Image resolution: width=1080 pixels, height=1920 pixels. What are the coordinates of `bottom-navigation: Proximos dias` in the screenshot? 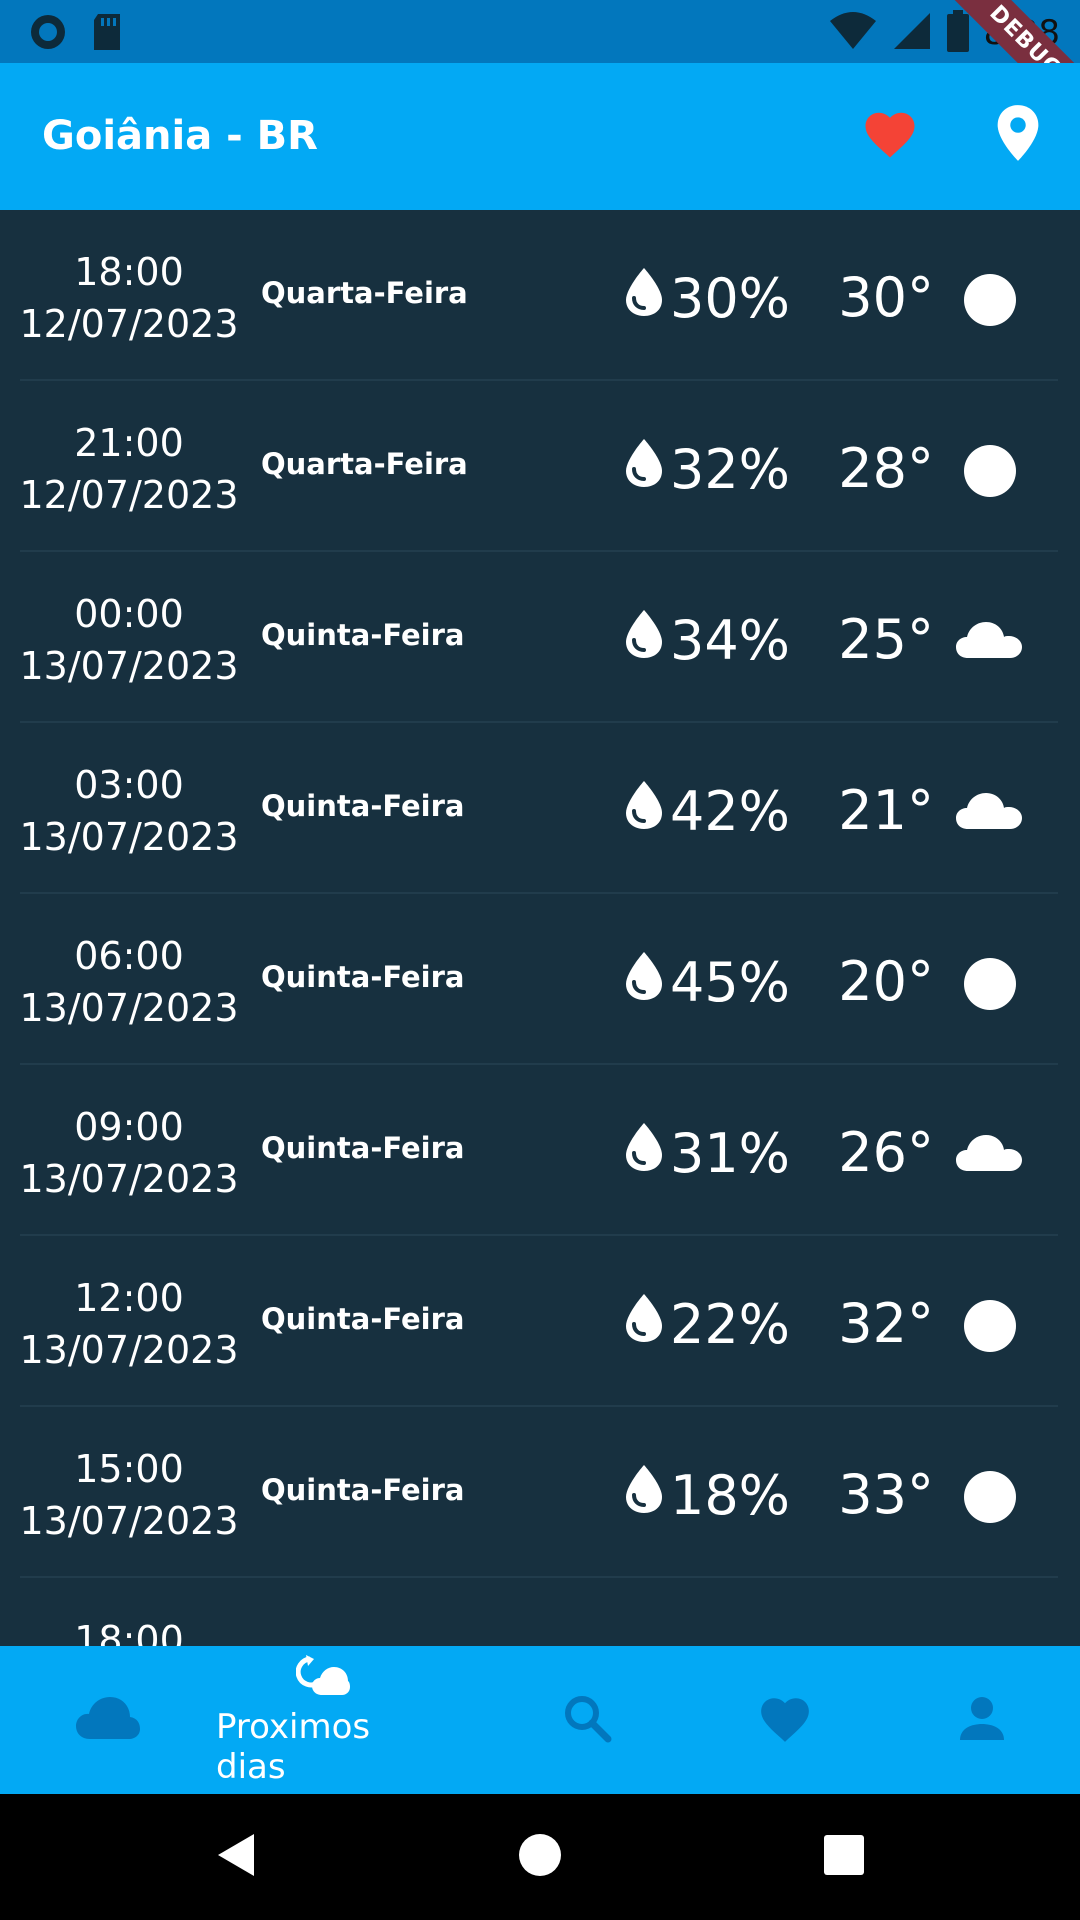 It's located at (540, 1720).